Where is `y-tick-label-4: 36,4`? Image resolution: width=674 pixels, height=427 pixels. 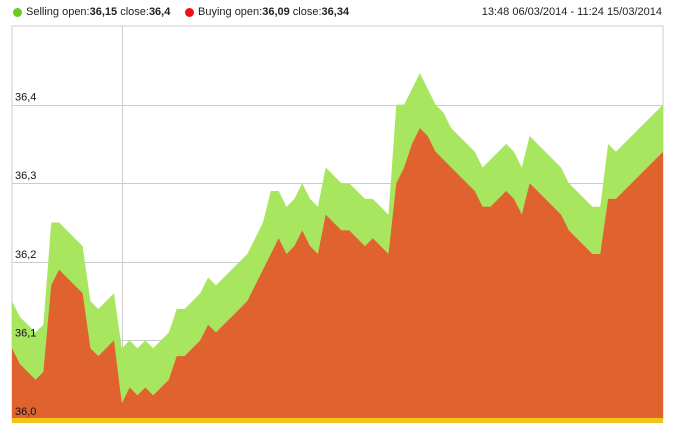
y-tick-label-4: 36,4 is located at coordinates (25, 98).